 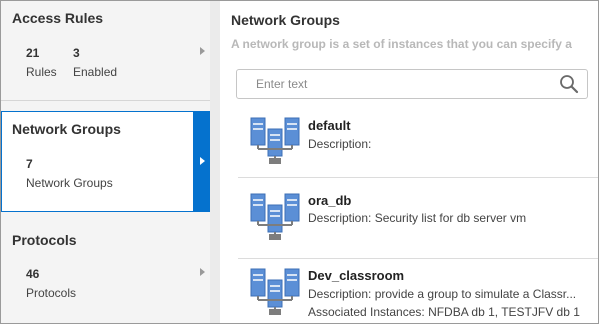 I want to click on stat-rules-value: 21, so click(x=33, y=53).